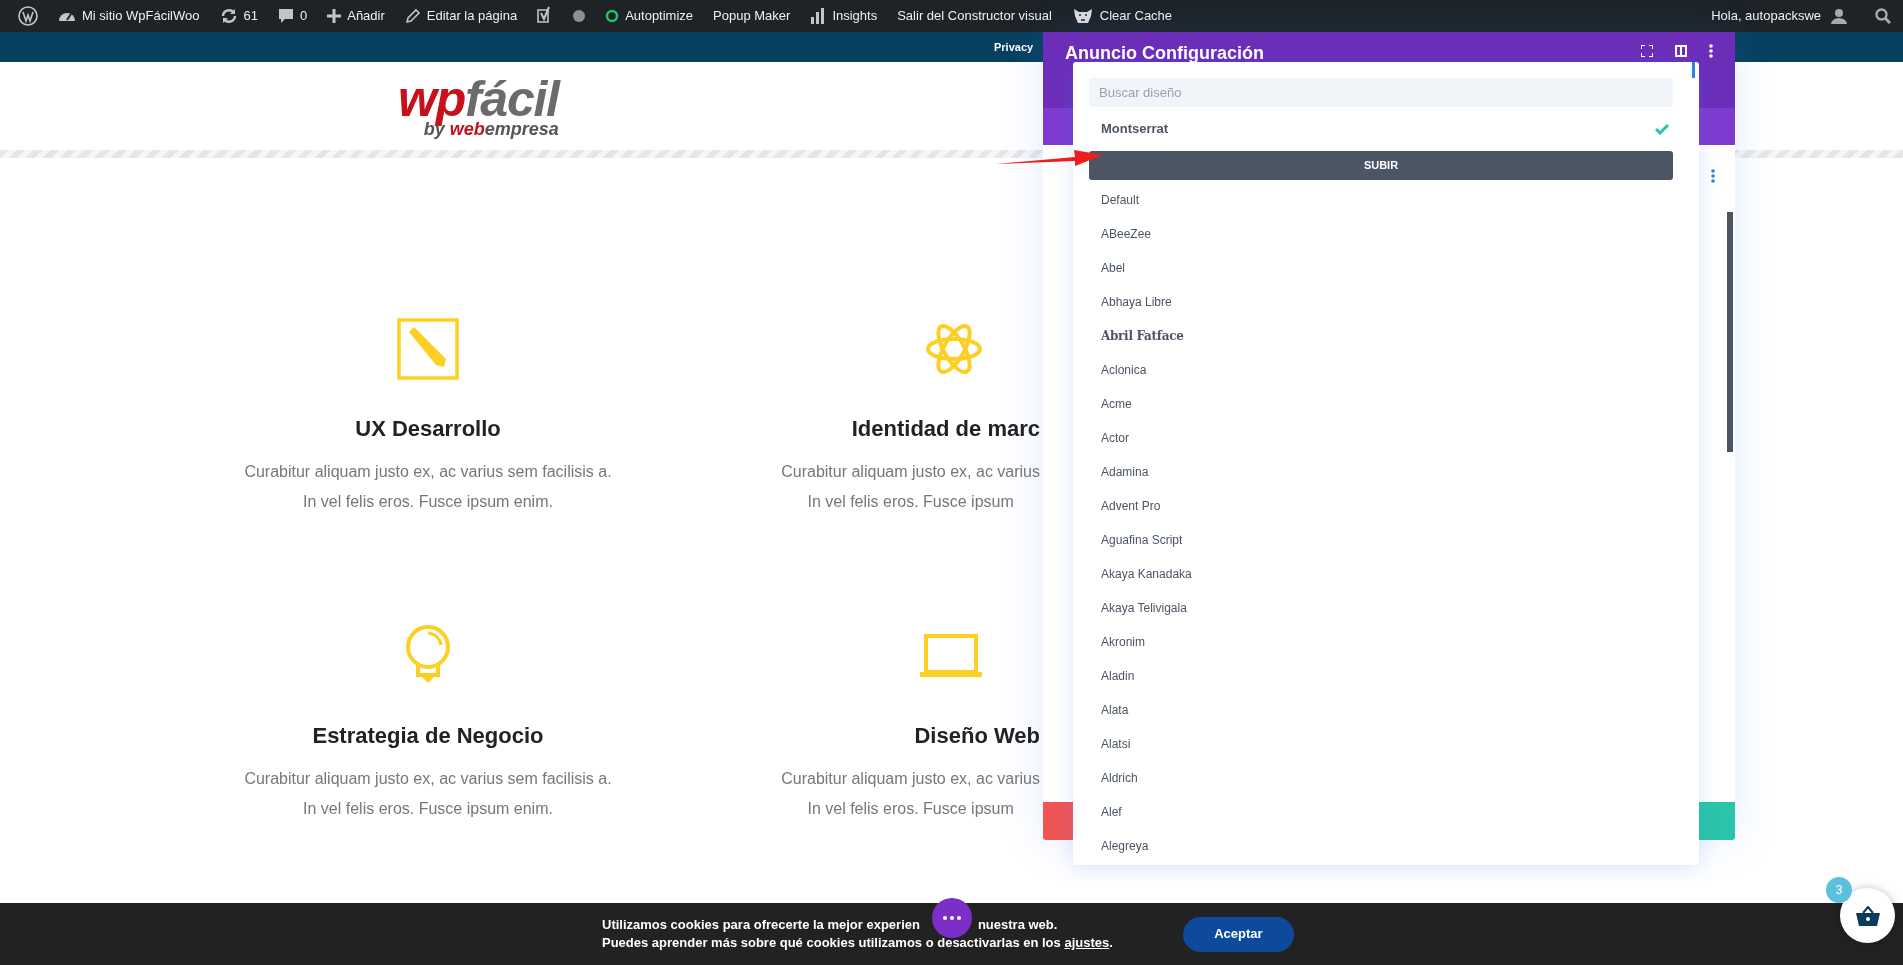 The width and height of the screenshot is (1903, 965). Describe the element at coordinates (461, 16) in the screenshot. I see `toolbar-item: Editar la página` at that location.